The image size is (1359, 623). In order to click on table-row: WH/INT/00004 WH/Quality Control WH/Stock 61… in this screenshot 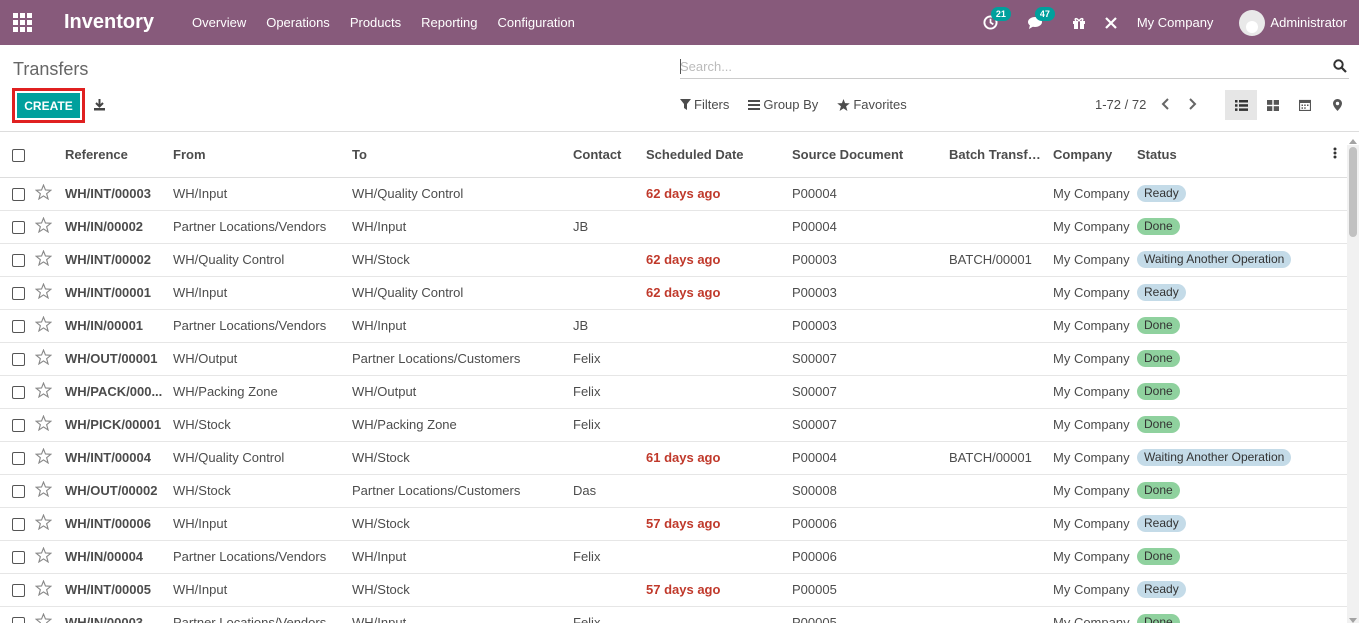, I will do `click(673, 458)`.